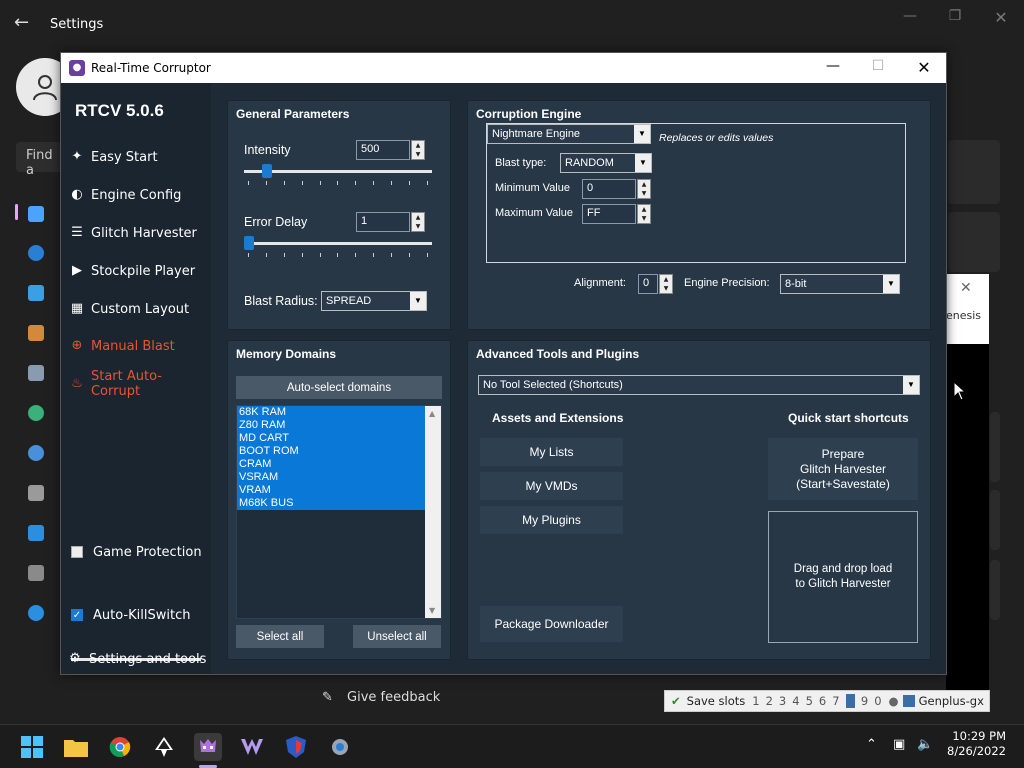 The image size is (1024, 768). What do you see at coordinates (338, 171) in the screenshot?
I see `intensity-slider-track` at bounding box center [338, 171].